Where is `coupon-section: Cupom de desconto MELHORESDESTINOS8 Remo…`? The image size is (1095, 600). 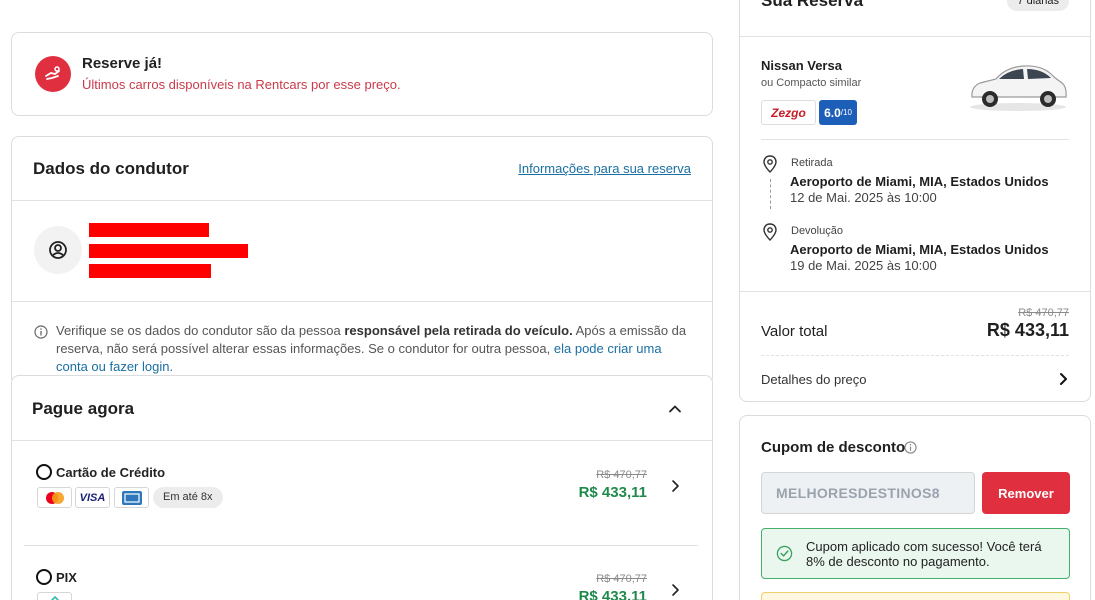
coupon-section: Cupom de desconto MELHORESDESTINOS8 Remo… is located at coordinates (915, 507).